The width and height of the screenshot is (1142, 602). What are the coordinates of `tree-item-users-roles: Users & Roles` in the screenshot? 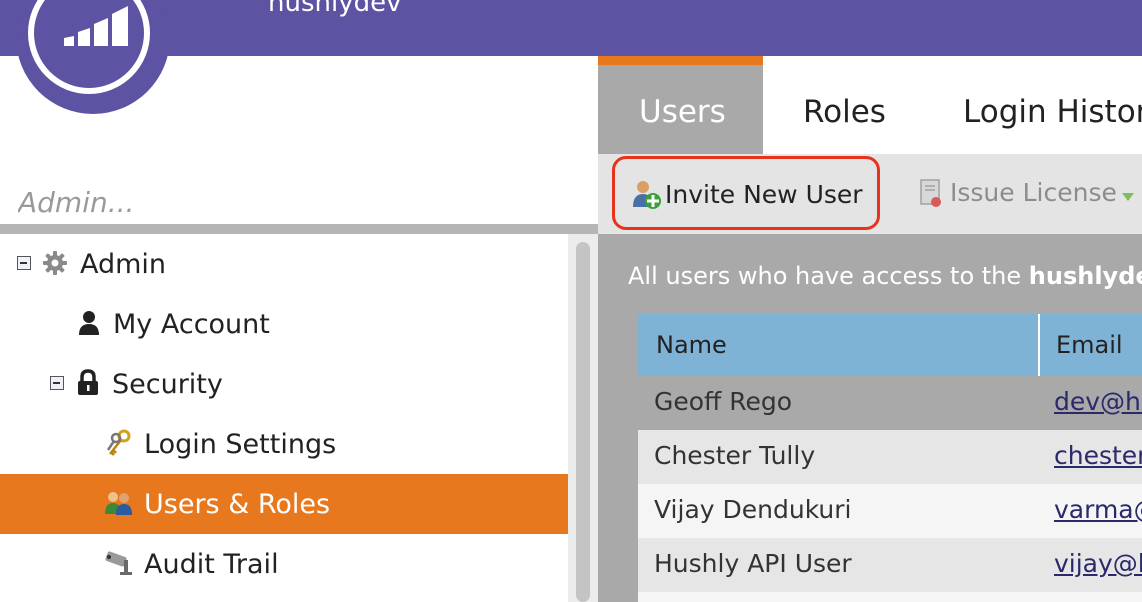 It's located at (284, 504).